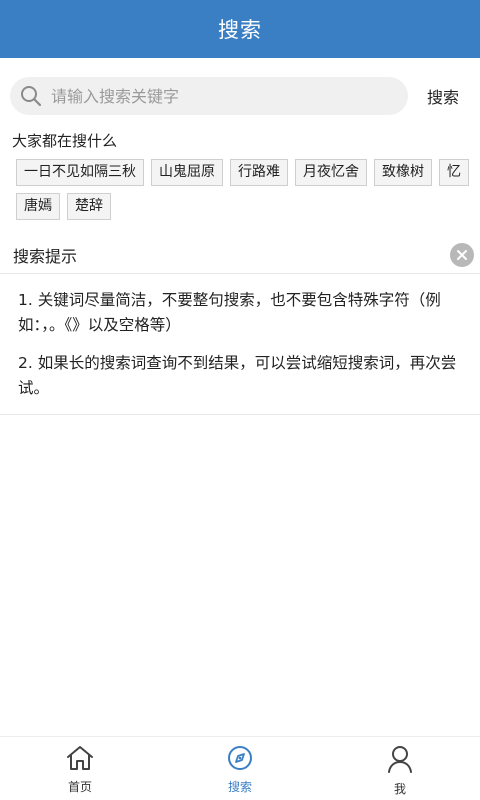  I want to click on tab-search: 搜索, so click(240, 768).